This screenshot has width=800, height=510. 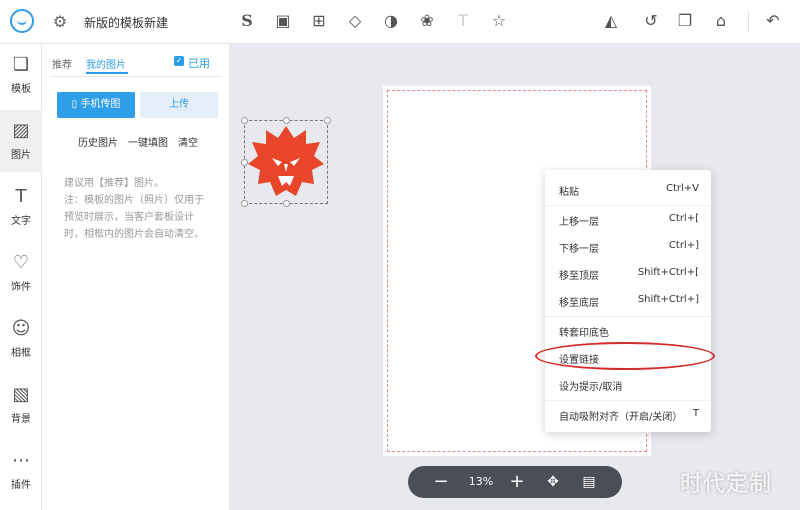 I want to click on gear-icon: ⚙, so click(x=60, y=22).